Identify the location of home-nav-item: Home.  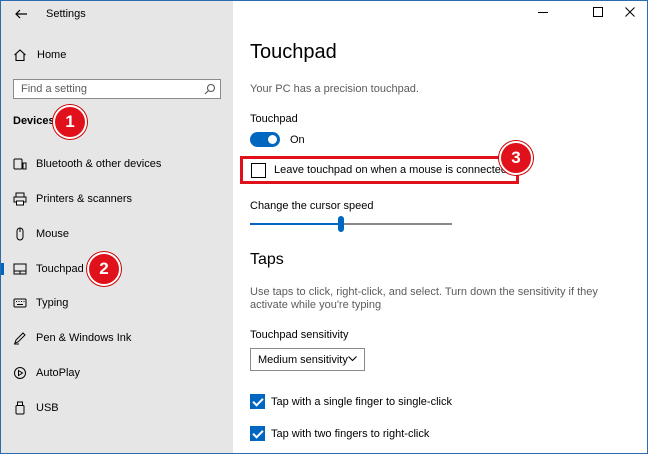
(39, 55).